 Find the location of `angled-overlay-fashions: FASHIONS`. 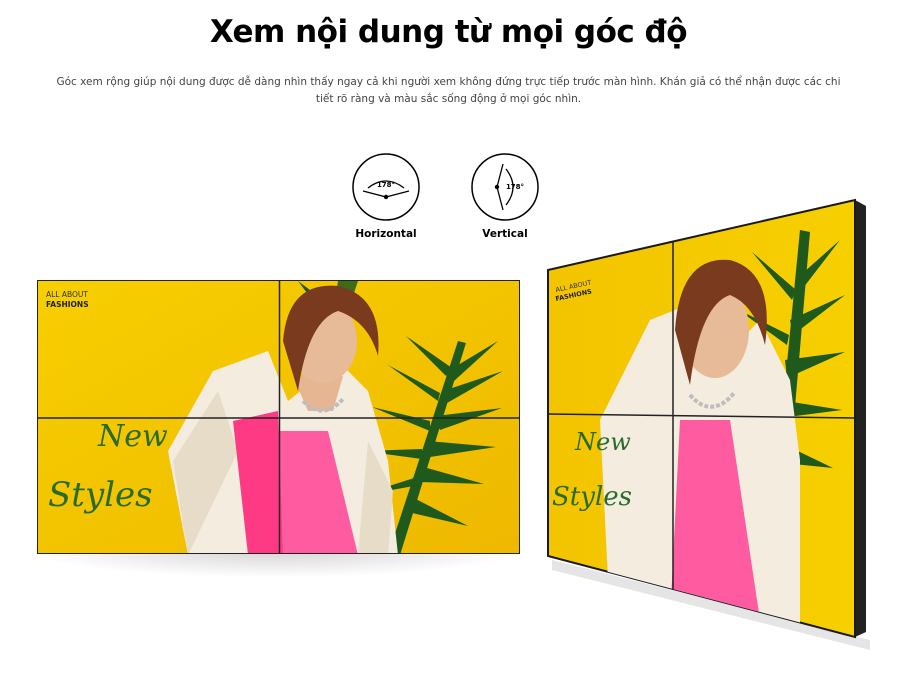

angled-overlay-fashions: FASHIONS is located at coordinates (574, 295).